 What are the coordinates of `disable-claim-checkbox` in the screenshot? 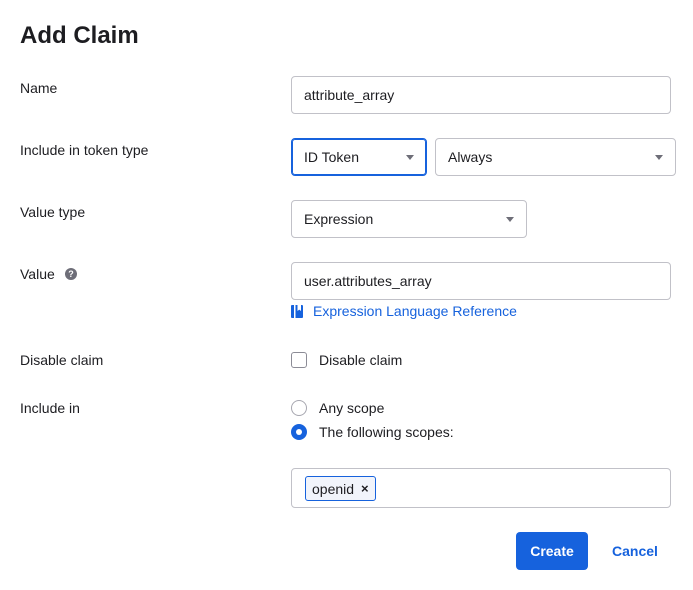 It's located at (299, 360).